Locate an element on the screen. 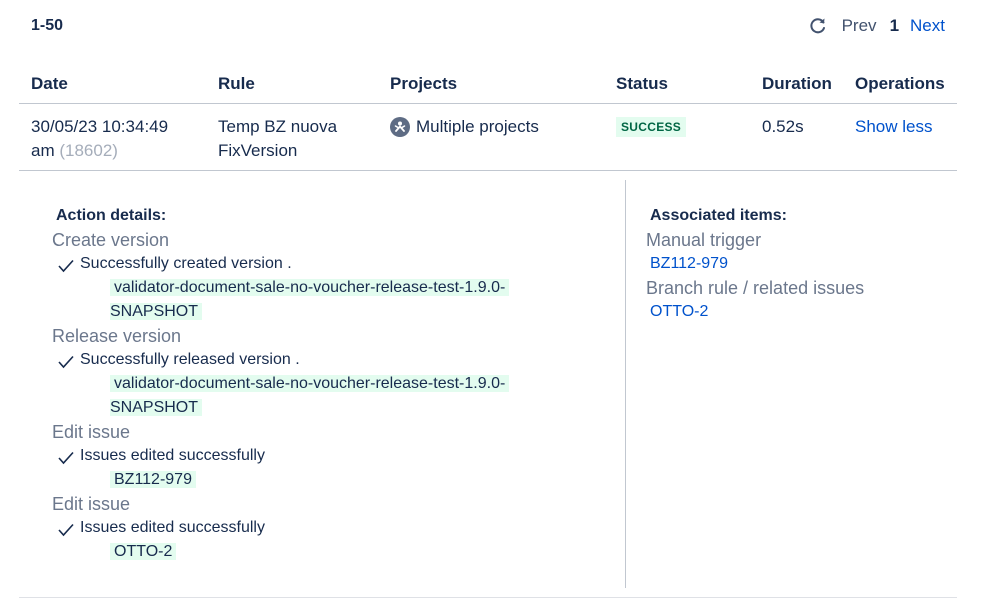 This screenshot has width=999, height=602. issue-link: BZ112-979 is located at coordinates (755, 264).